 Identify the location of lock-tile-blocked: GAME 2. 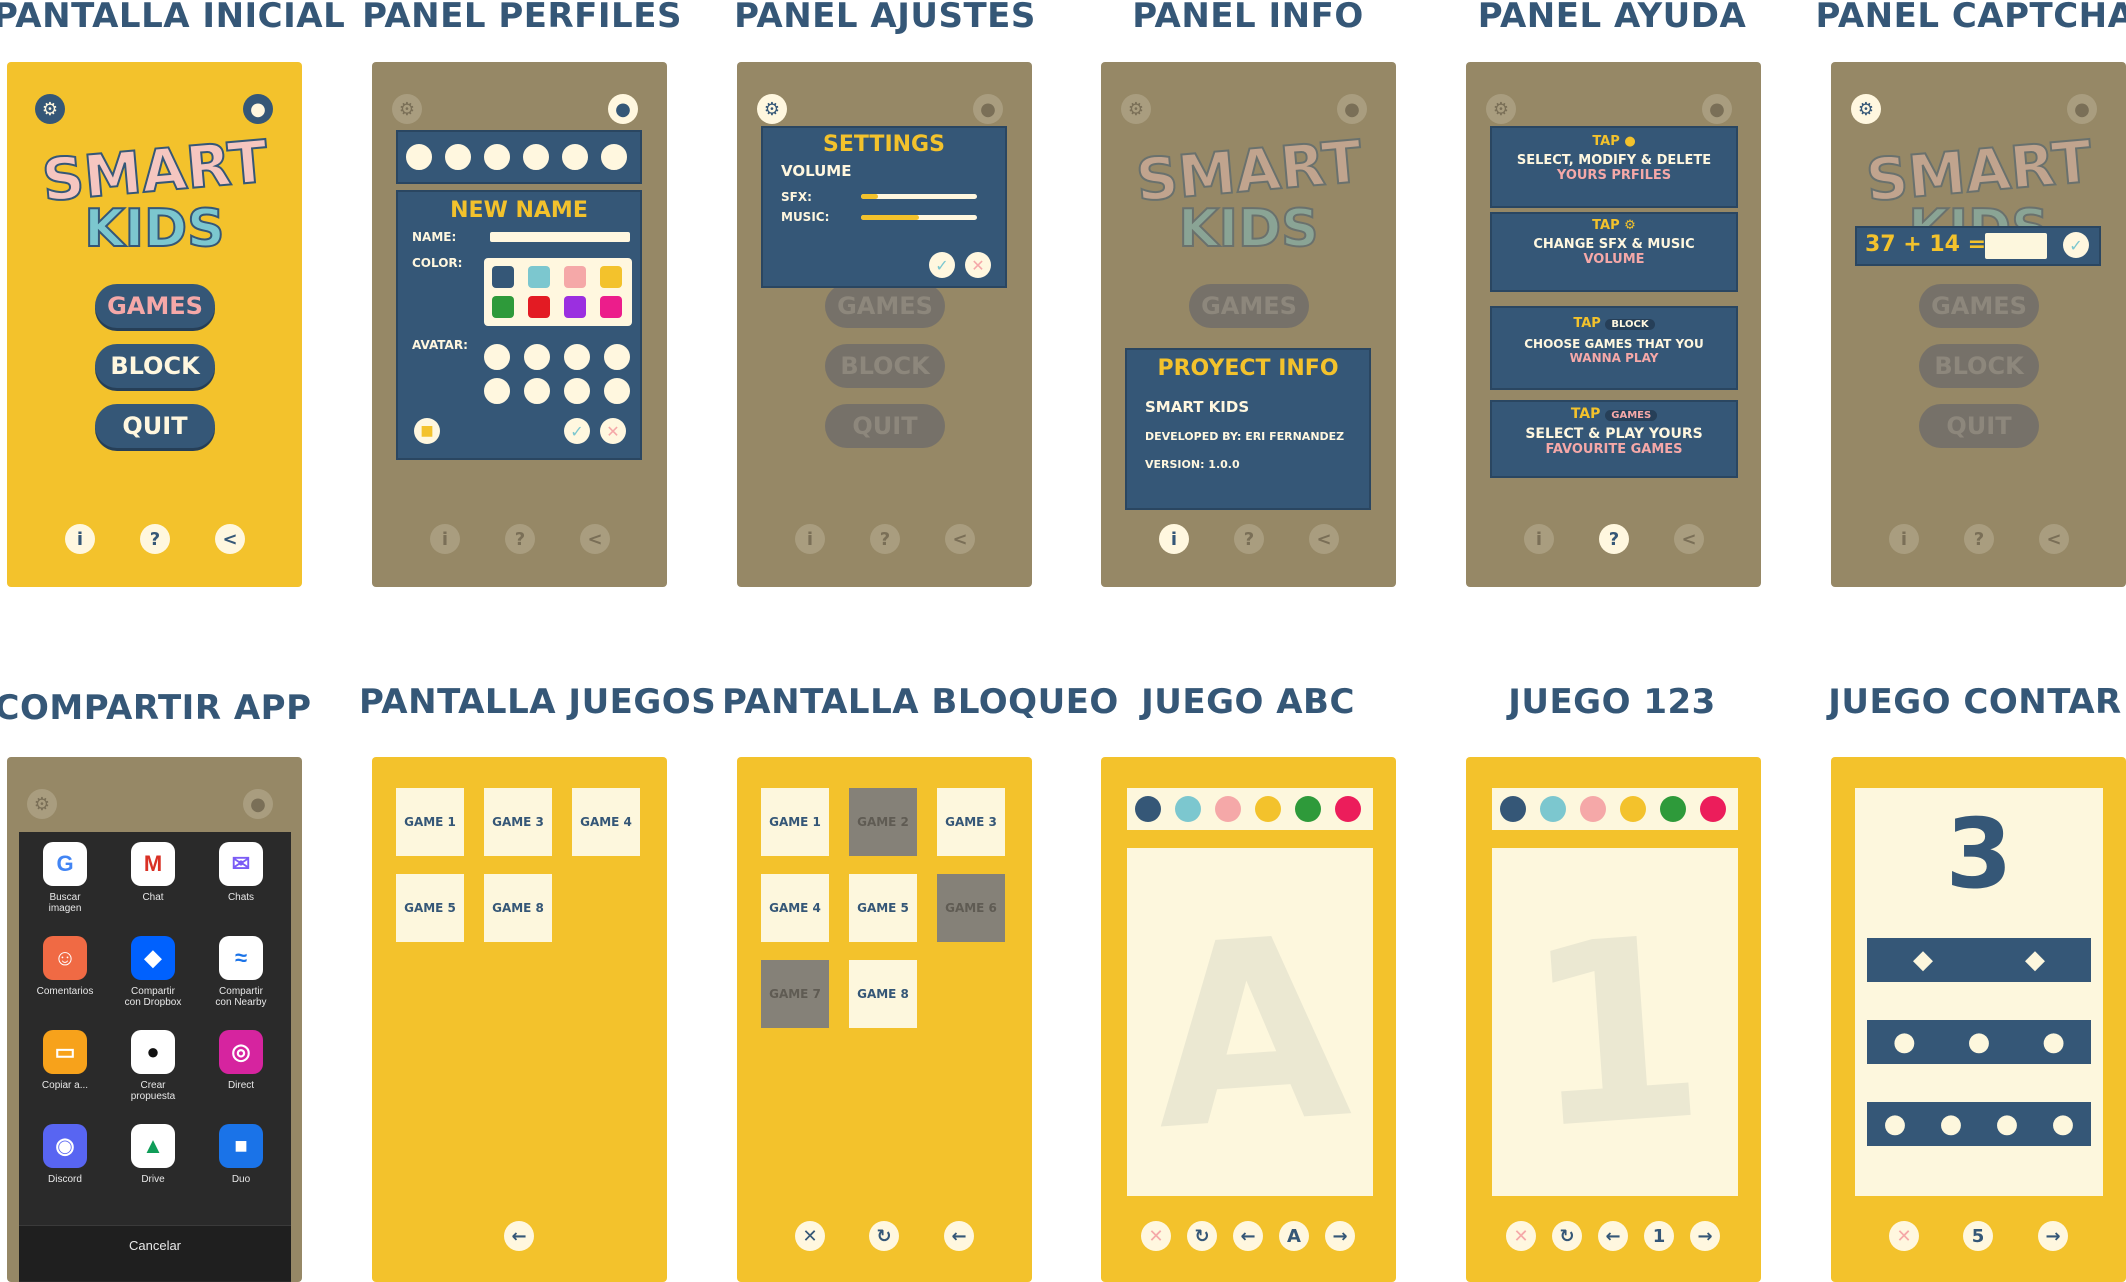
(883, 822).